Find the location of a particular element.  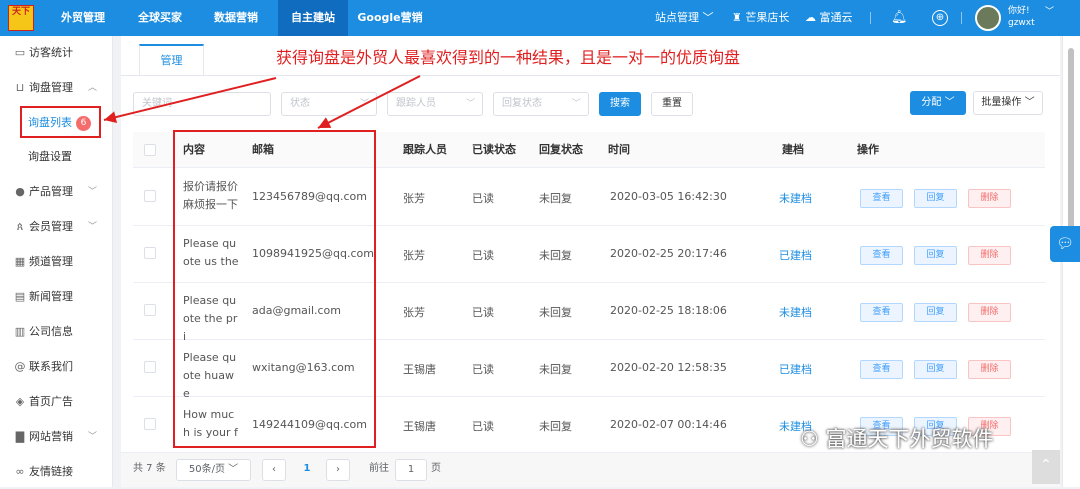

annotation-arrows is located at coordinates (262, 102).